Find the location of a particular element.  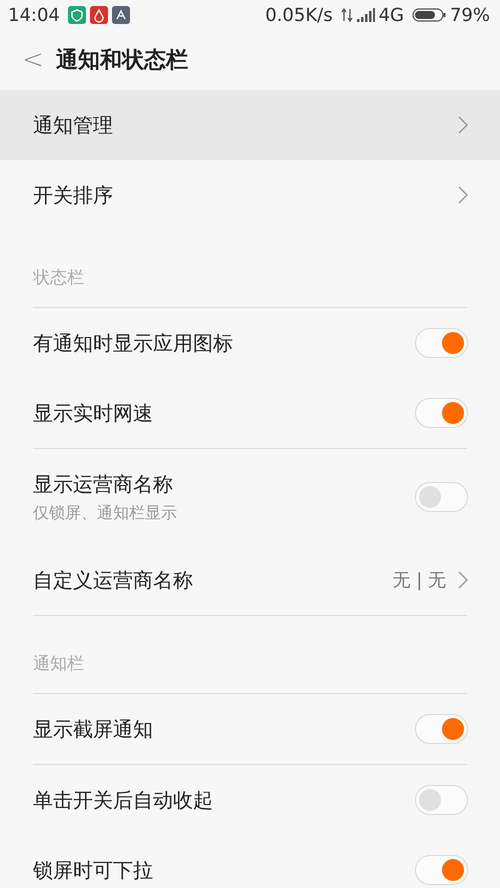

drop-icon is located at coordinates (99, 15).